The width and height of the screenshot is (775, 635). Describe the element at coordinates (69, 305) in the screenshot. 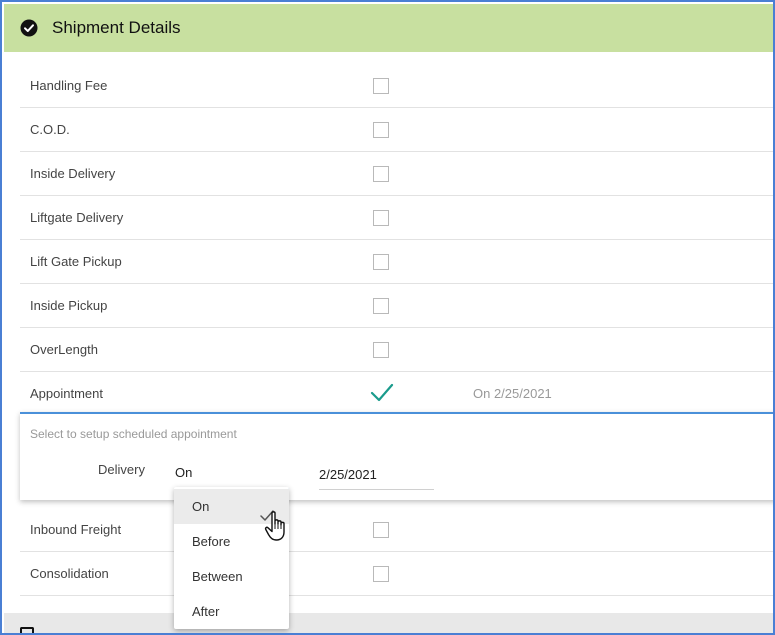

I see `option-label: Inside Pickup` at that location.